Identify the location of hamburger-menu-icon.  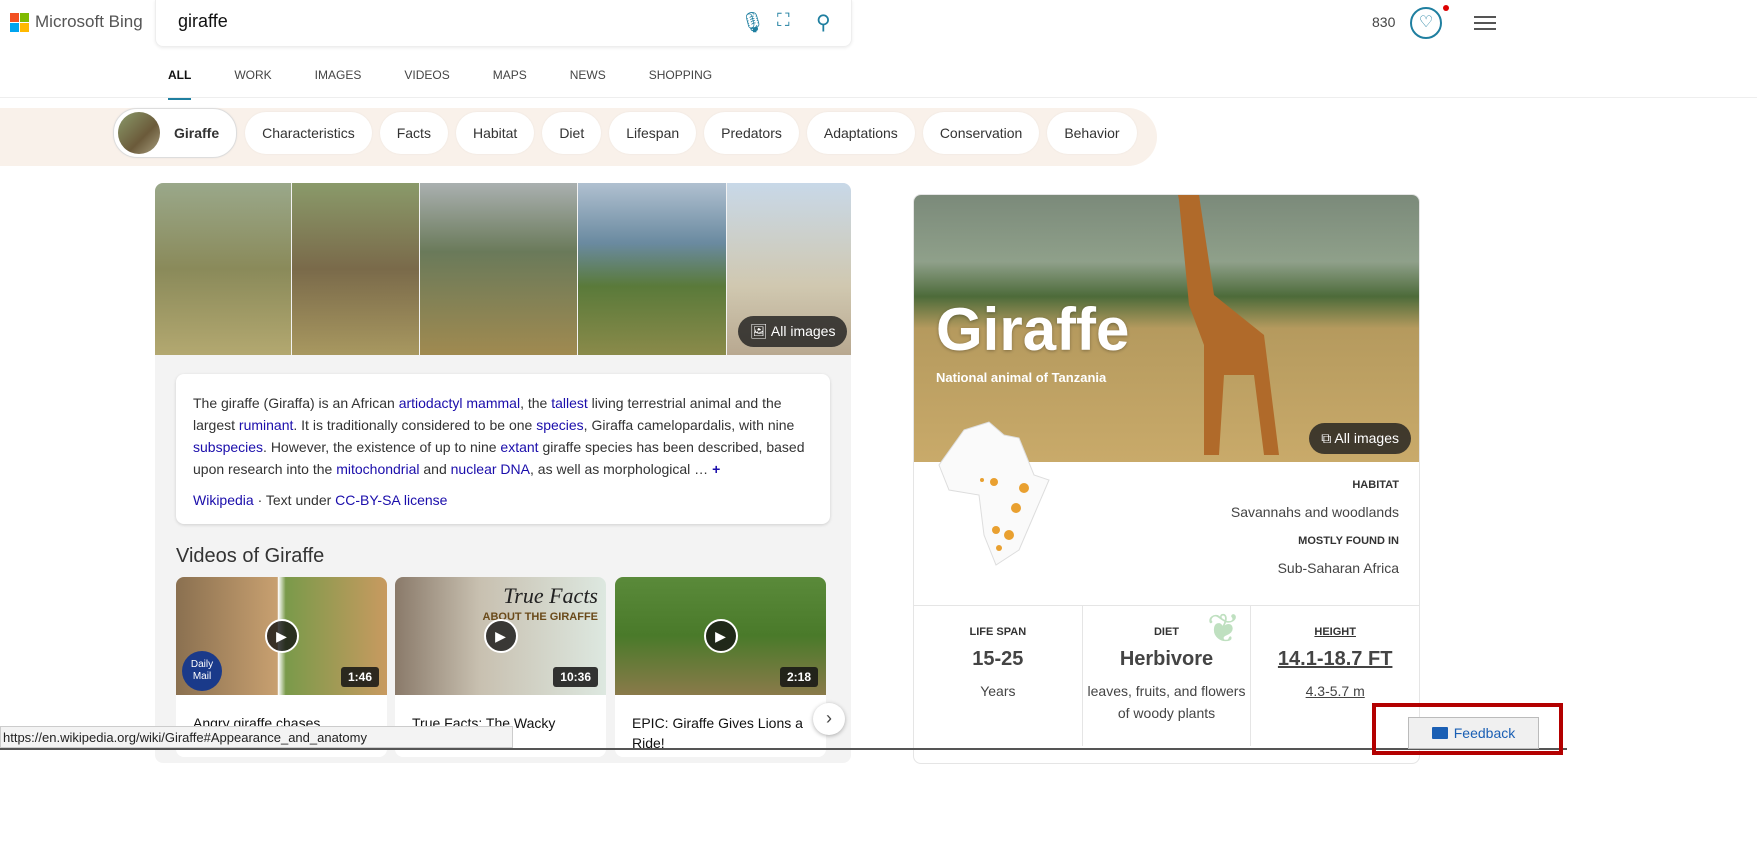
(1485, 23).